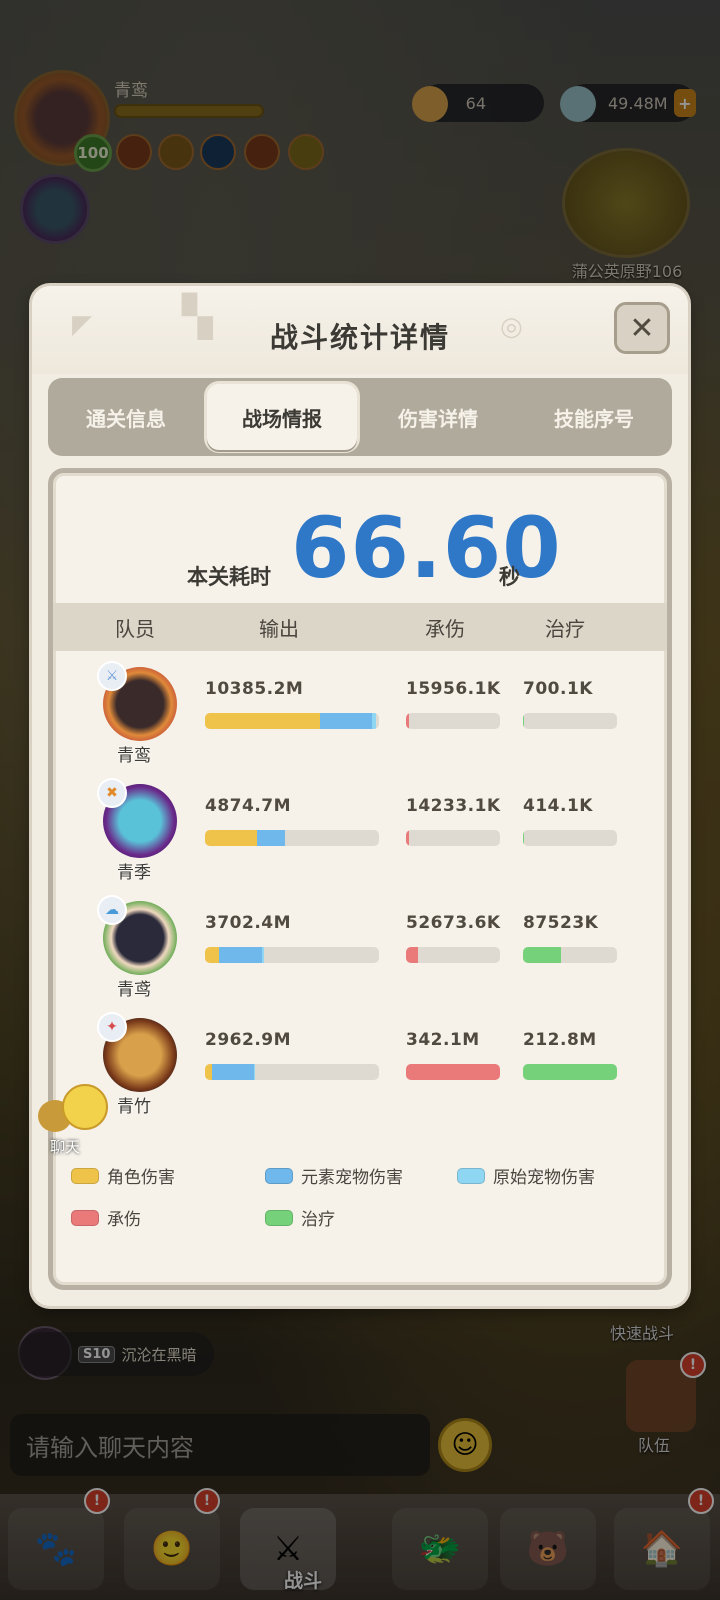 This screenshot has height=1600, width=720. What do you see at coordinates (248, 806) in the screenshot?
I see `output-value: 4874.7M` at bounding box center [248, 806].